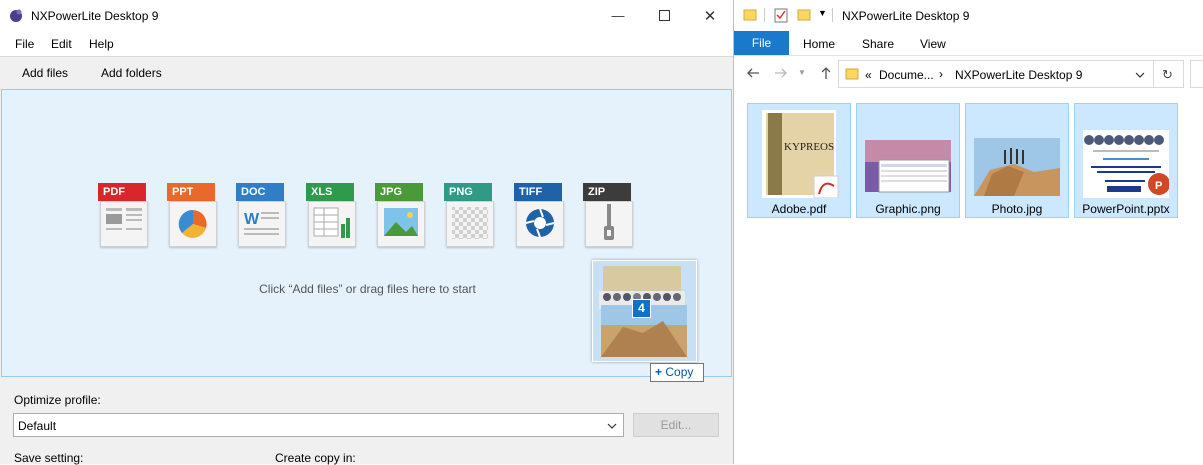 This screenshot has width=1203, height=465. Describe the element at coordinates (1017, 209) in the screenshot. I see `file-name: Photo.jpg` at that location.